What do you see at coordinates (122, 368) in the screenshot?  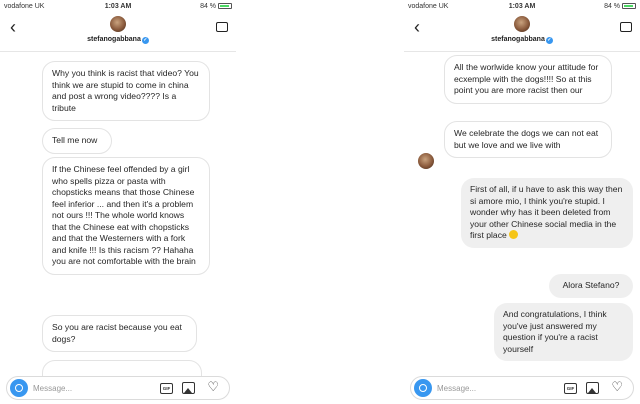 I see `message-received-partial` at bounding box center [122, 368].